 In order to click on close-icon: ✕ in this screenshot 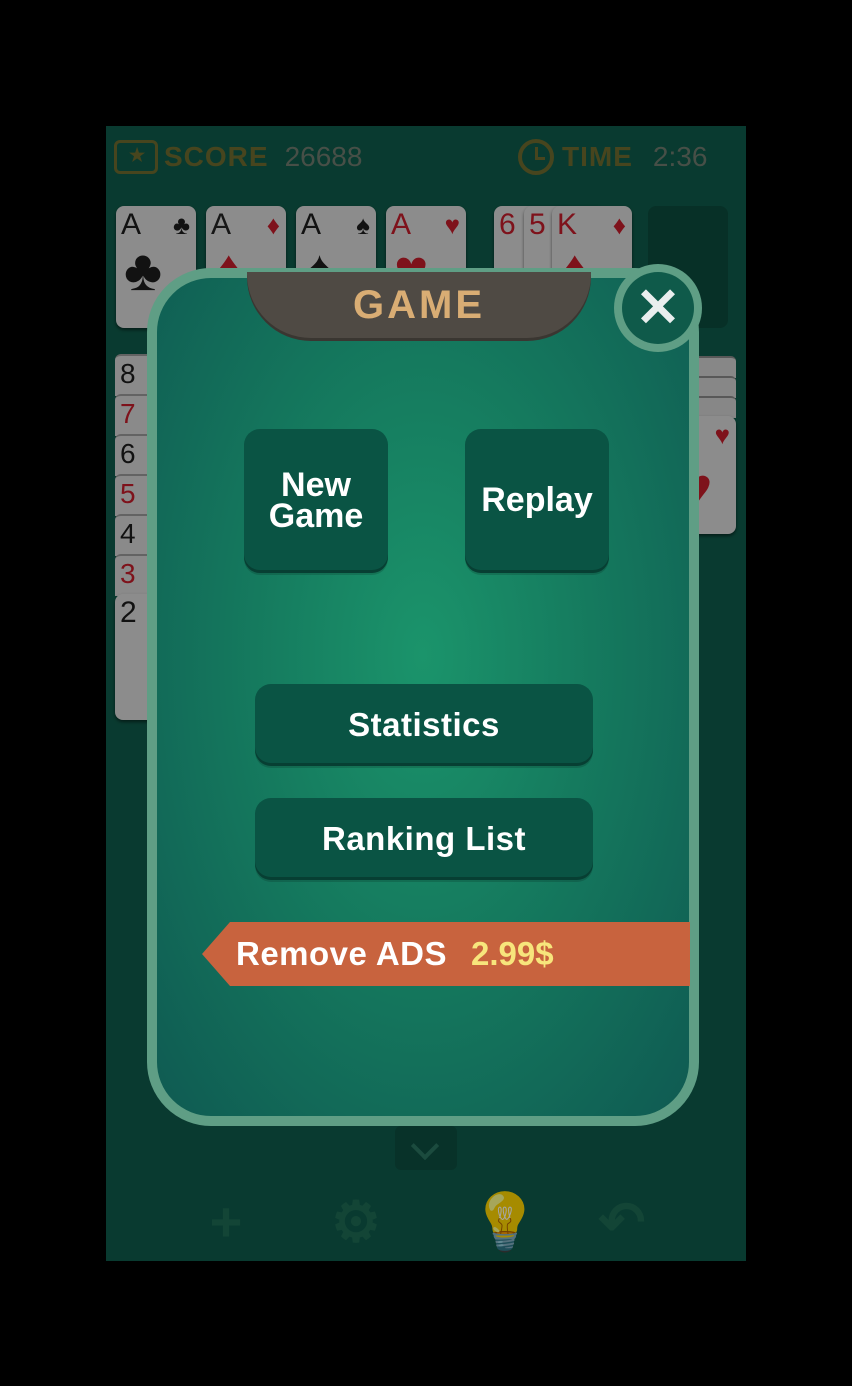, I will do `click(658, 308)`.